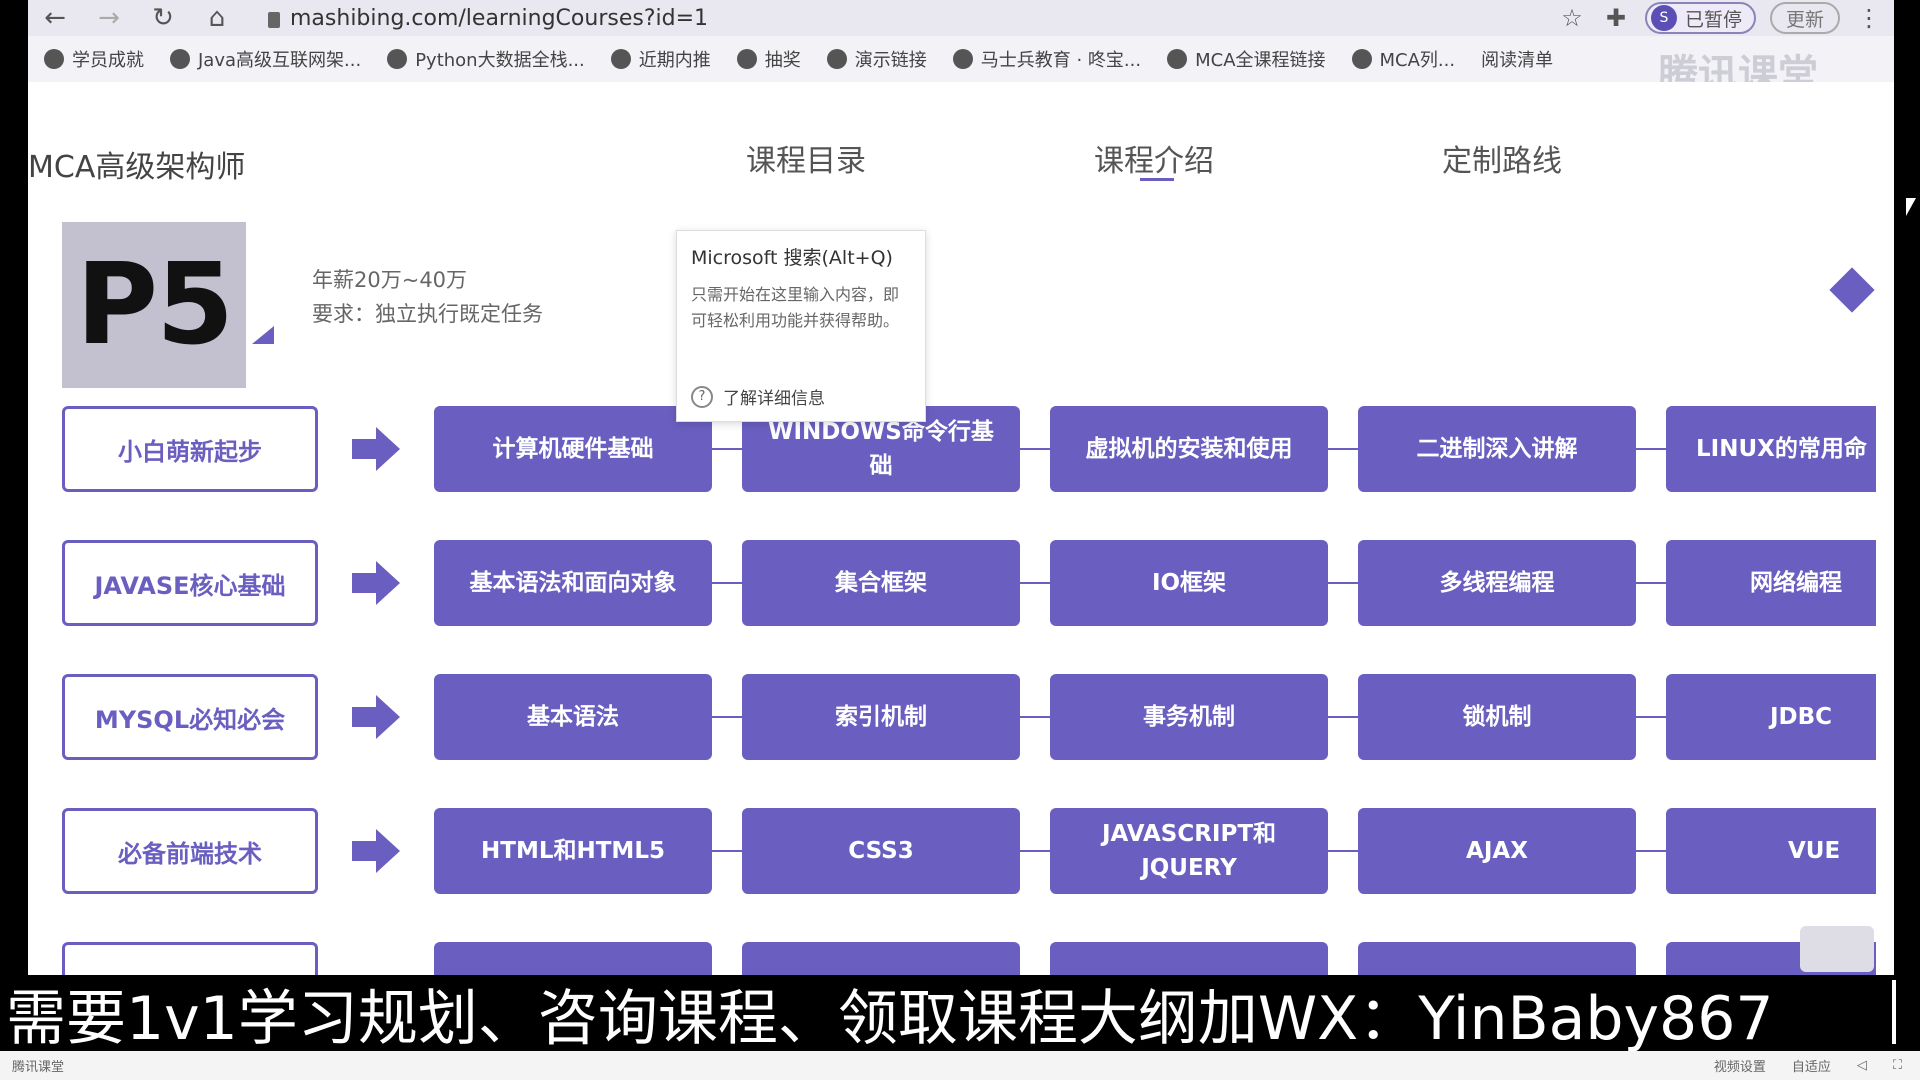 The height and width of the screenshot is (1080, 1920). I want to click on tooltip-learn-more: ? 了解详细信息, so click(758, 396).